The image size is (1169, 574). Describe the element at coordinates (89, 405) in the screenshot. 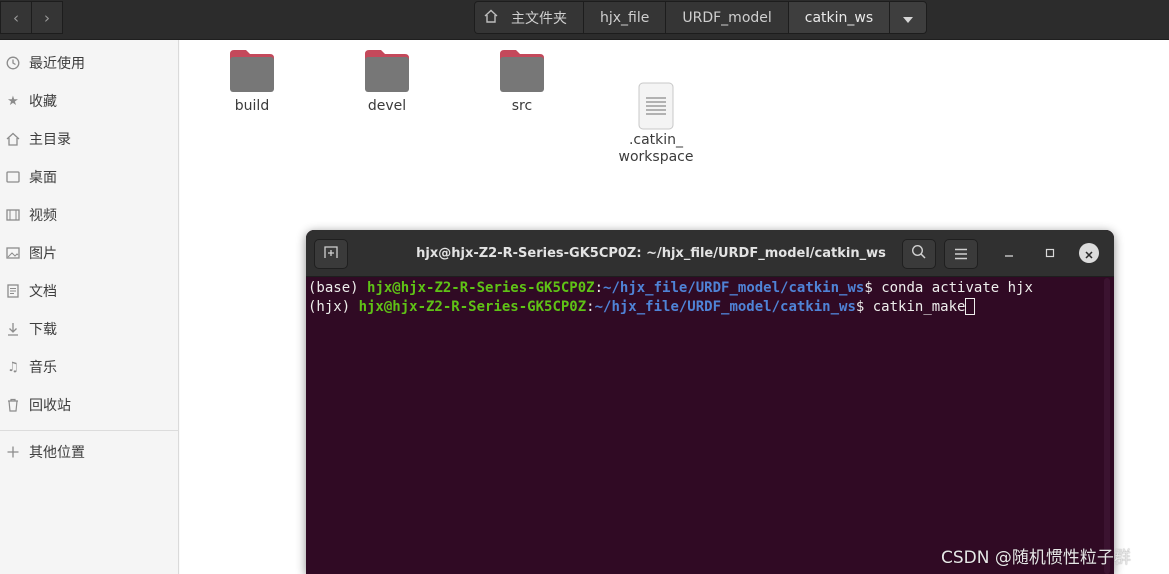

I see `sidebar-item-trash: 回收站` at that location.